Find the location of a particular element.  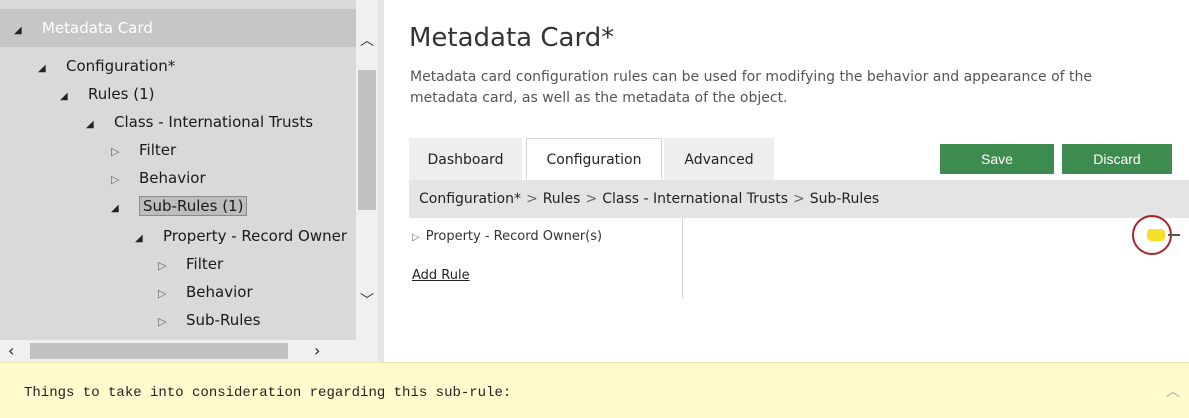

page-title: Metadata Card* is located at coordinates (512, 38).